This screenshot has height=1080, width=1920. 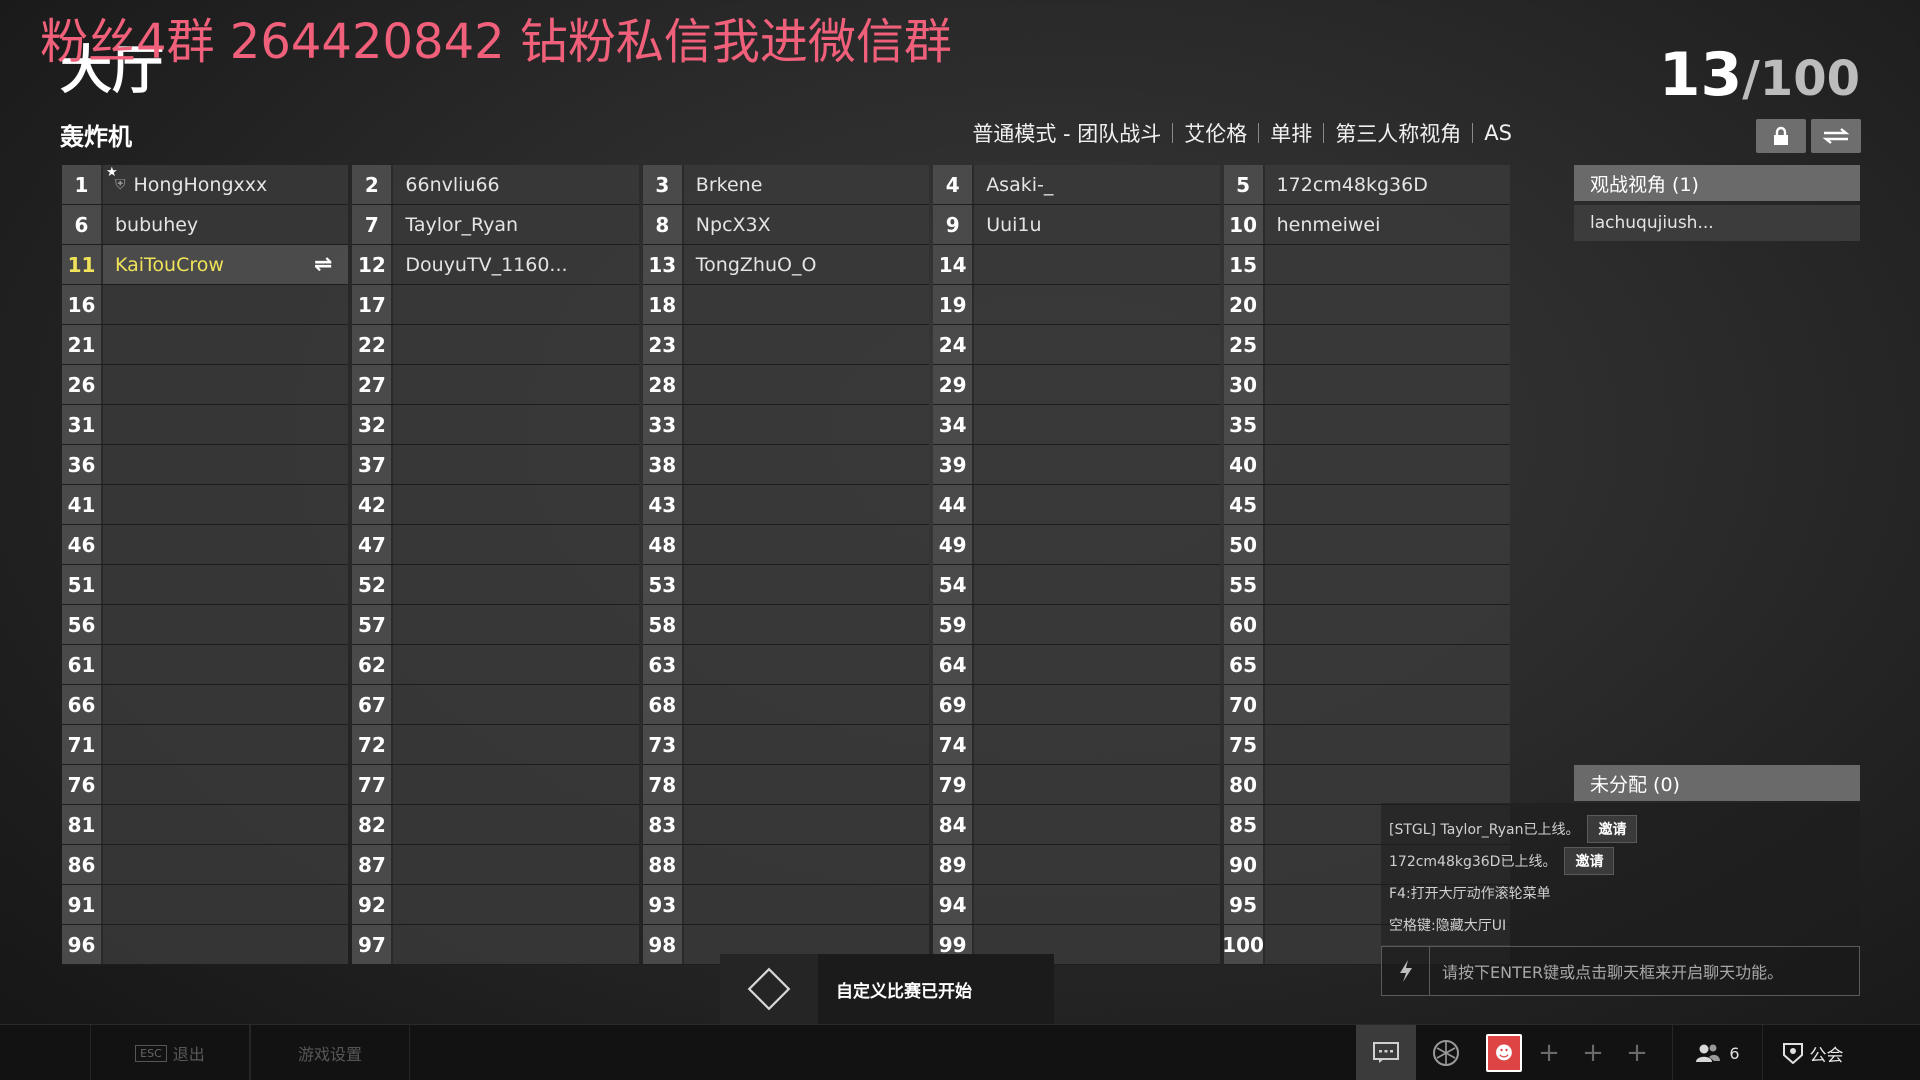 What do you see at coordinates (1387, 184) in the screenshot?
I see `slot-player: 172cm48kg36D` at bounding box center [1387, 184].